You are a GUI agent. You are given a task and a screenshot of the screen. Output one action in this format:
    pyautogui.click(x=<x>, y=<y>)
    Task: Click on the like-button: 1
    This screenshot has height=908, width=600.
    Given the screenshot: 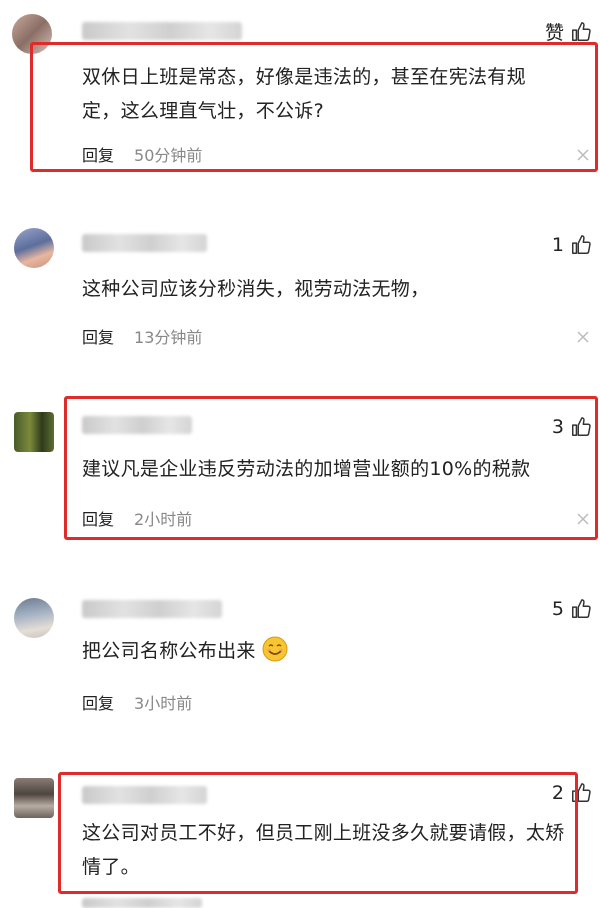 What is the action you would take?
    pyautogui.click(x=572, y=245)
    